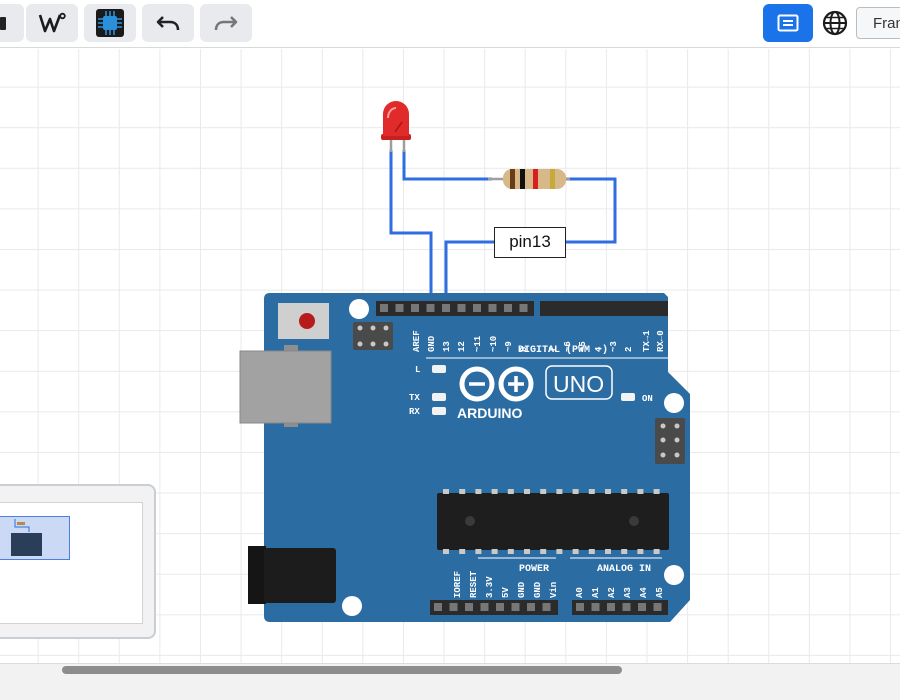 The height and width of the screenshot is (700, 900). I want to click on wire-label-pin13: pin13, so click(530, 242).